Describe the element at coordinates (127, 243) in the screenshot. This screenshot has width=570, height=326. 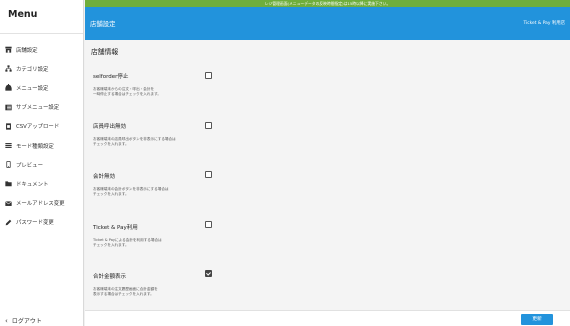
I see `setting-description: Ticket & Payによる会計を利用する場合は チェックを入れます。` at that location.